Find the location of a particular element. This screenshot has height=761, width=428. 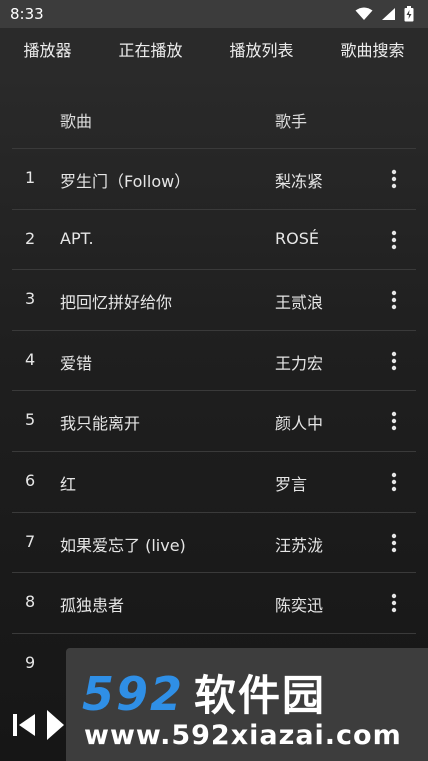

song-artist: 王贰浪 is located at coordinates (299, 303).